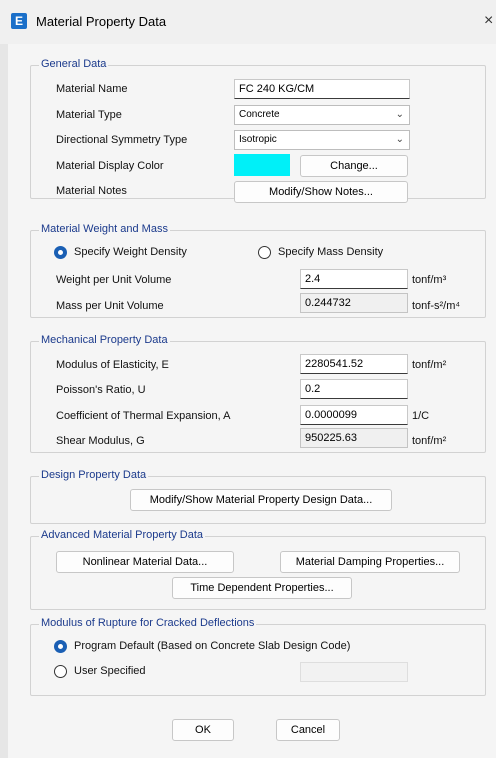  Describe the element at coordinates (429, 280) in the screenshot. I see `weight-volume-unit: tonf/m³` at that location.